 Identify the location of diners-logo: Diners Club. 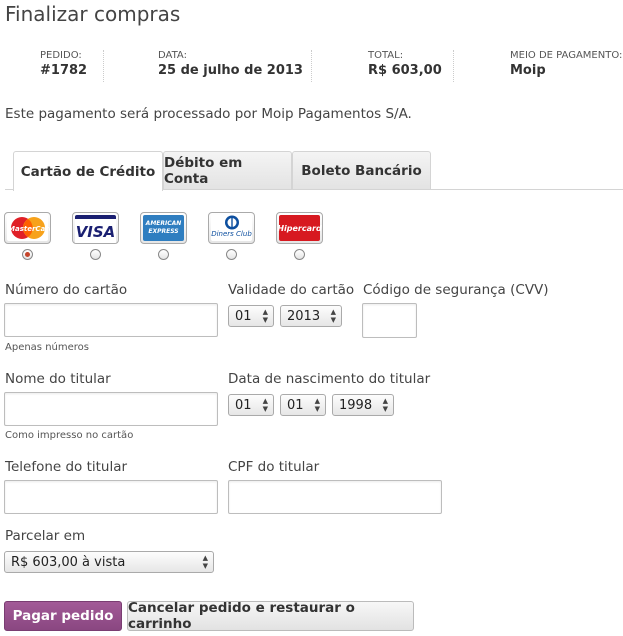
(231, 228).